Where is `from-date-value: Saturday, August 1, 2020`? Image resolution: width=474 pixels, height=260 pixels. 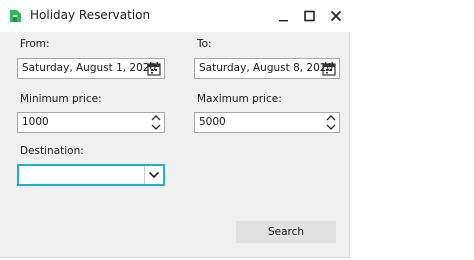 from-date-value: Saturday, August 1, 2020 is located at coordinates (89, 68).